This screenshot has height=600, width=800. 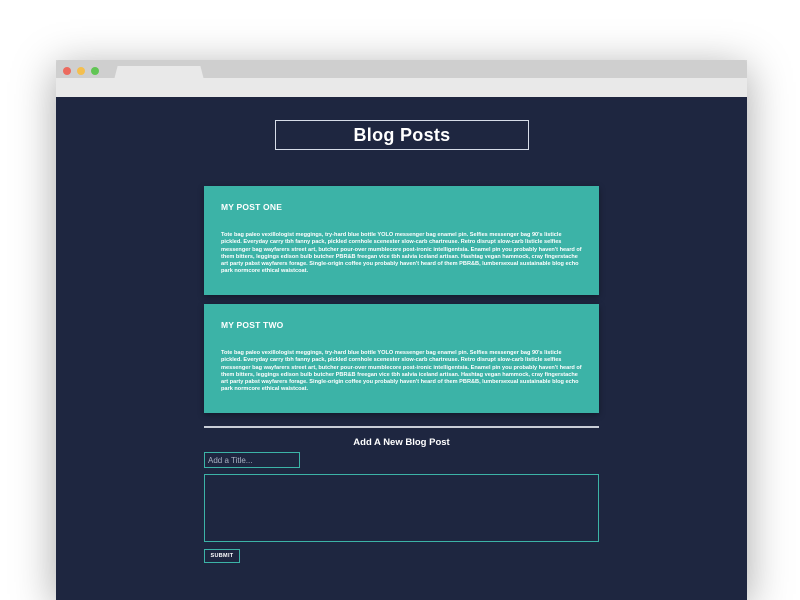 I want to click on close-window-icon, so click(x=67, y=71).